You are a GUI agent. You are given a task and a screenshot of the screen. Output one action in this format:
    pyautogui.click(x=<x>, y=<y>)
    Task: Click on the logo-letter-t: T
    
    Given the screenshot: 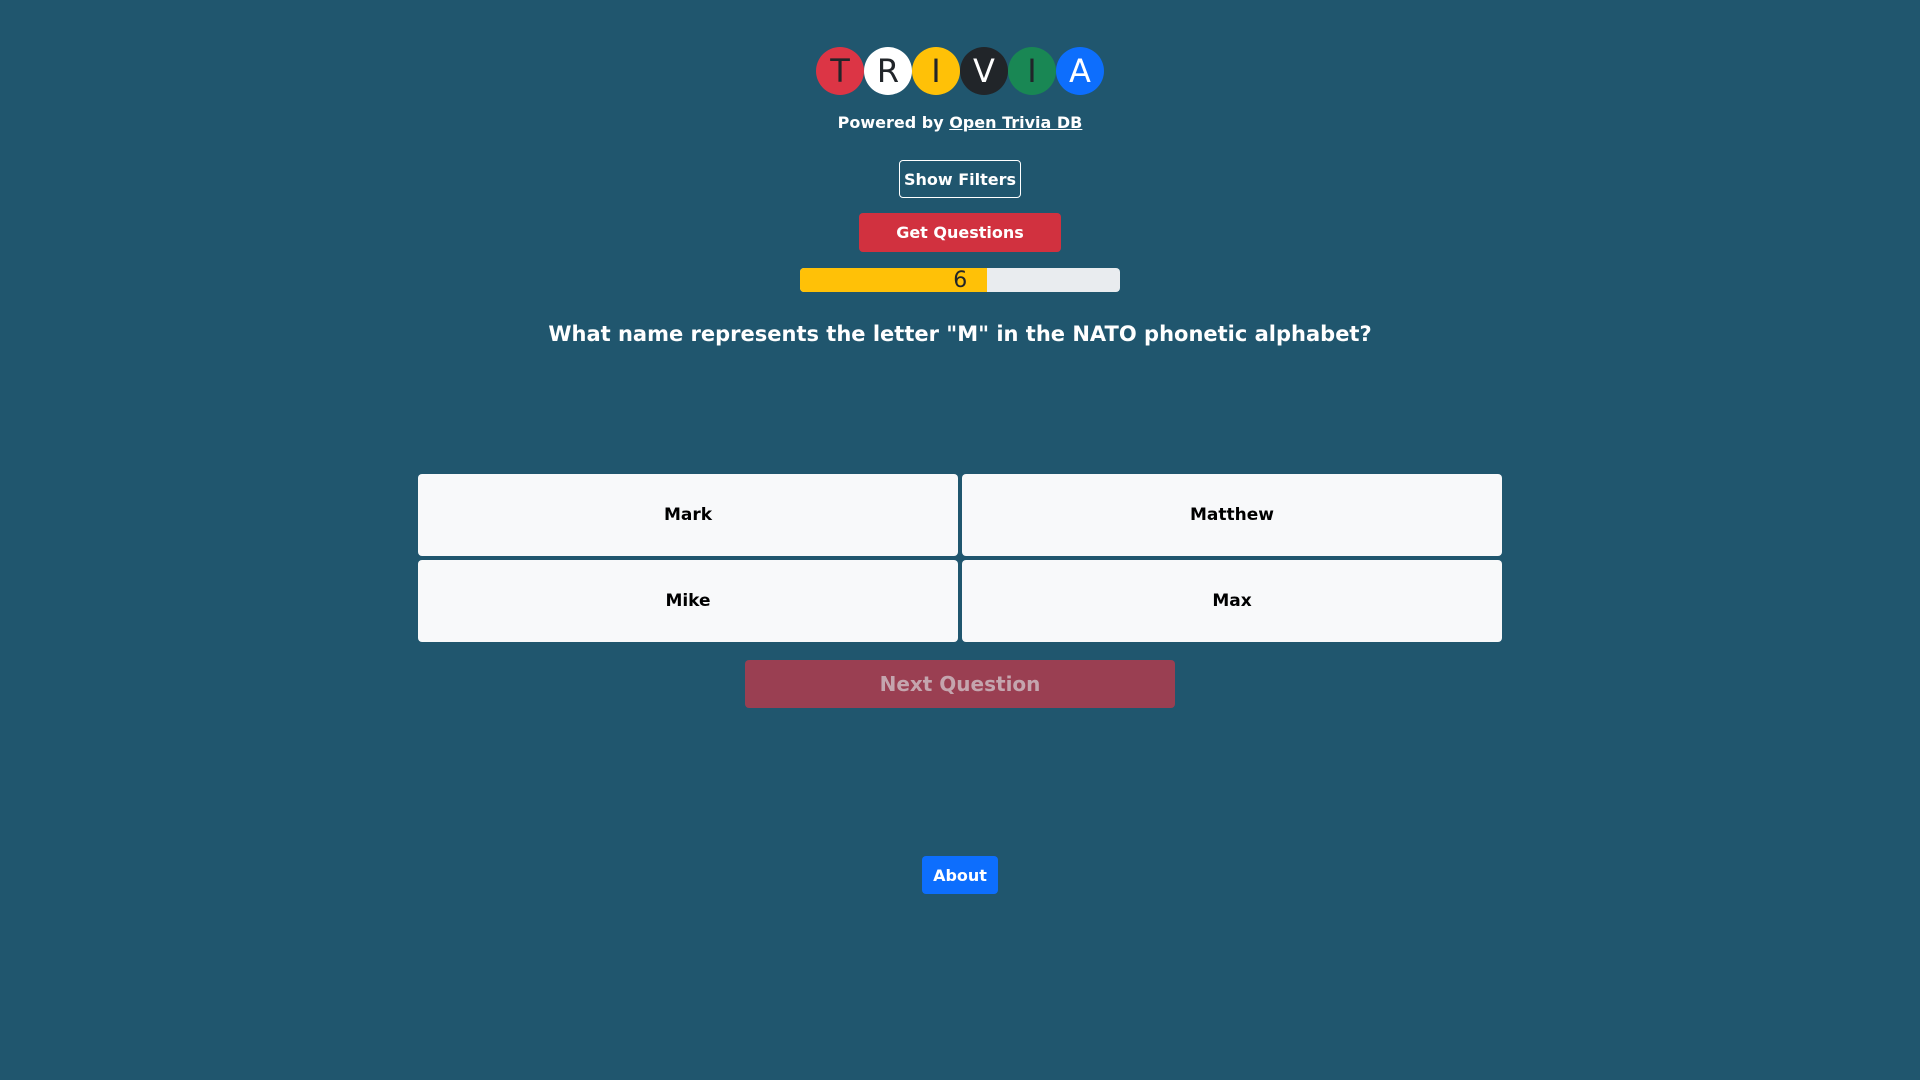 What is the action you would take?
    pyautogui.click(x=840, y=71)
    